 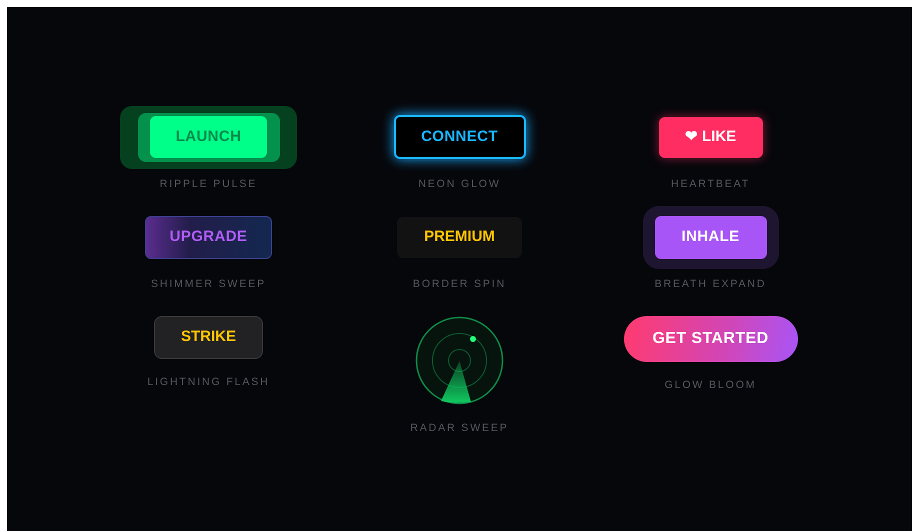 I want to click on effect-label: HEARTBEAT, so click(x=710, y=184).